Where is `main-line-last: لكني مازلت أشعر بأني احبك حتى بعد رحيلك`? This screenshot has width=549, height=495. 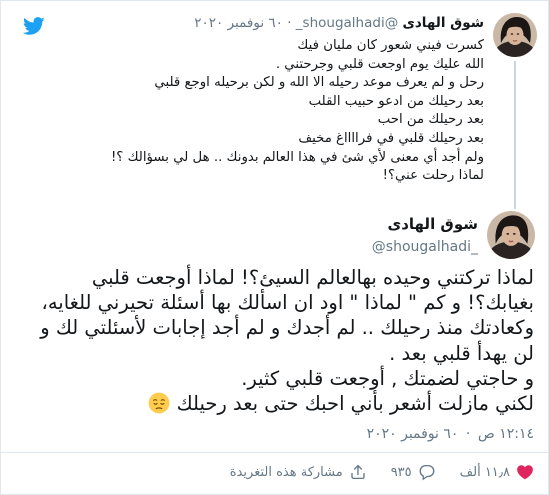
main-line-last: لكني مازلت أشعر بأني احبك حتى بعد رحيلك is located at coordinates (275, 403).